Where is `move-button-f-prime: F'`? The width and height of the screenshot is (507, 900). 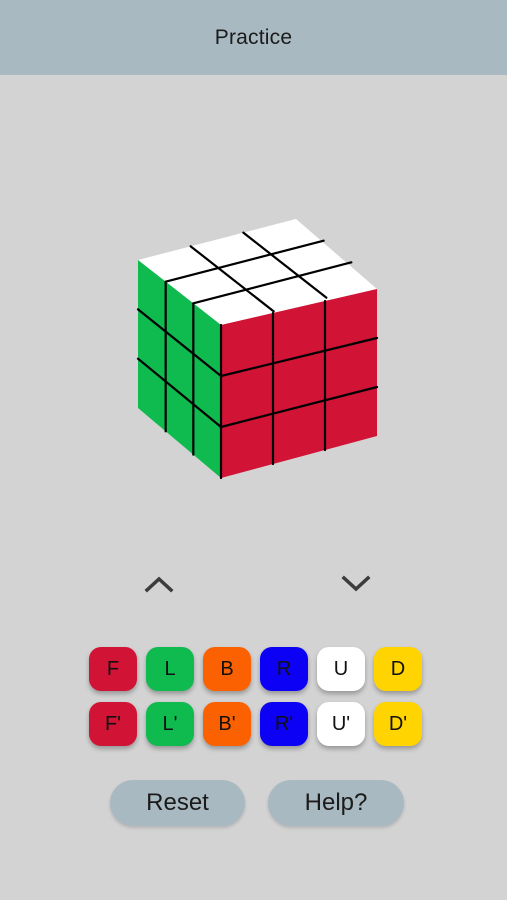
move-button-f-prime: F' is located at coordinates (113, 724).